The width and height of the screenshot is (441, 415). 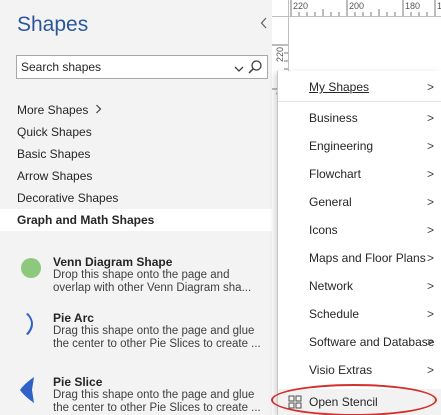 I want to click on flyout-item-label: Engineering, so click(x=341, y=146).